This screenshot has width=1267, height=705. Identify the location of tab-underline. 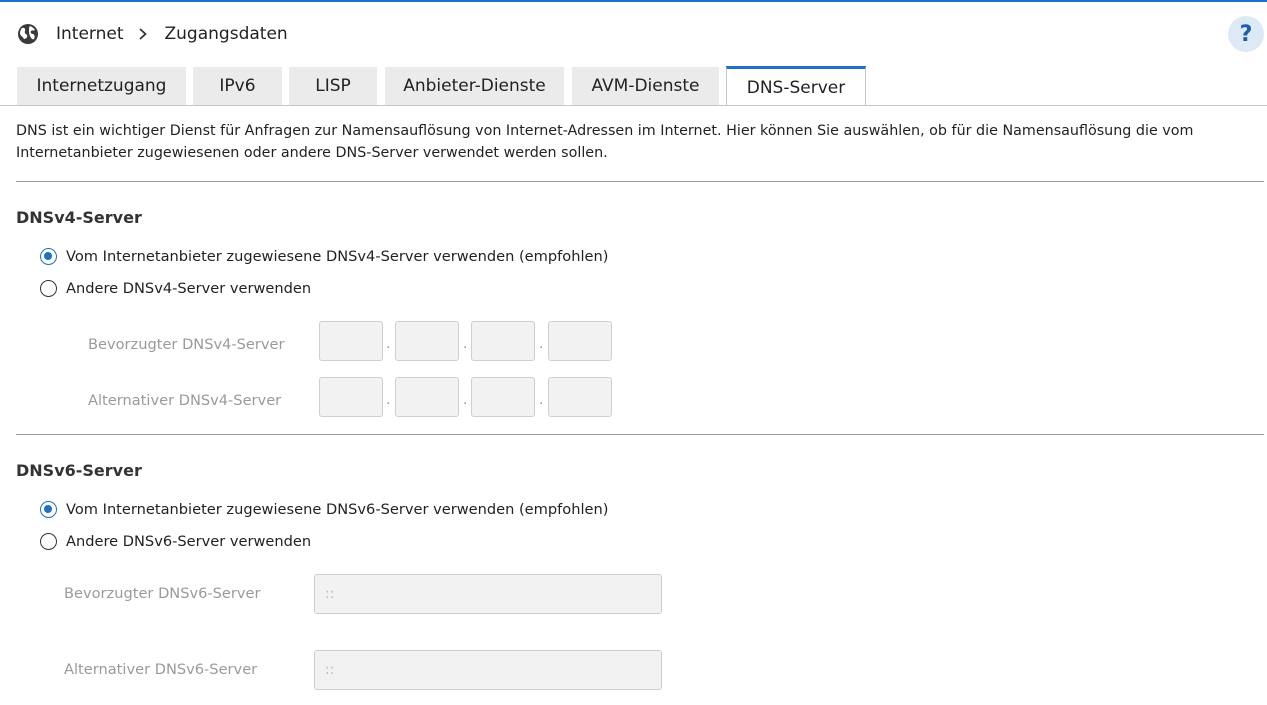
(633, 105).